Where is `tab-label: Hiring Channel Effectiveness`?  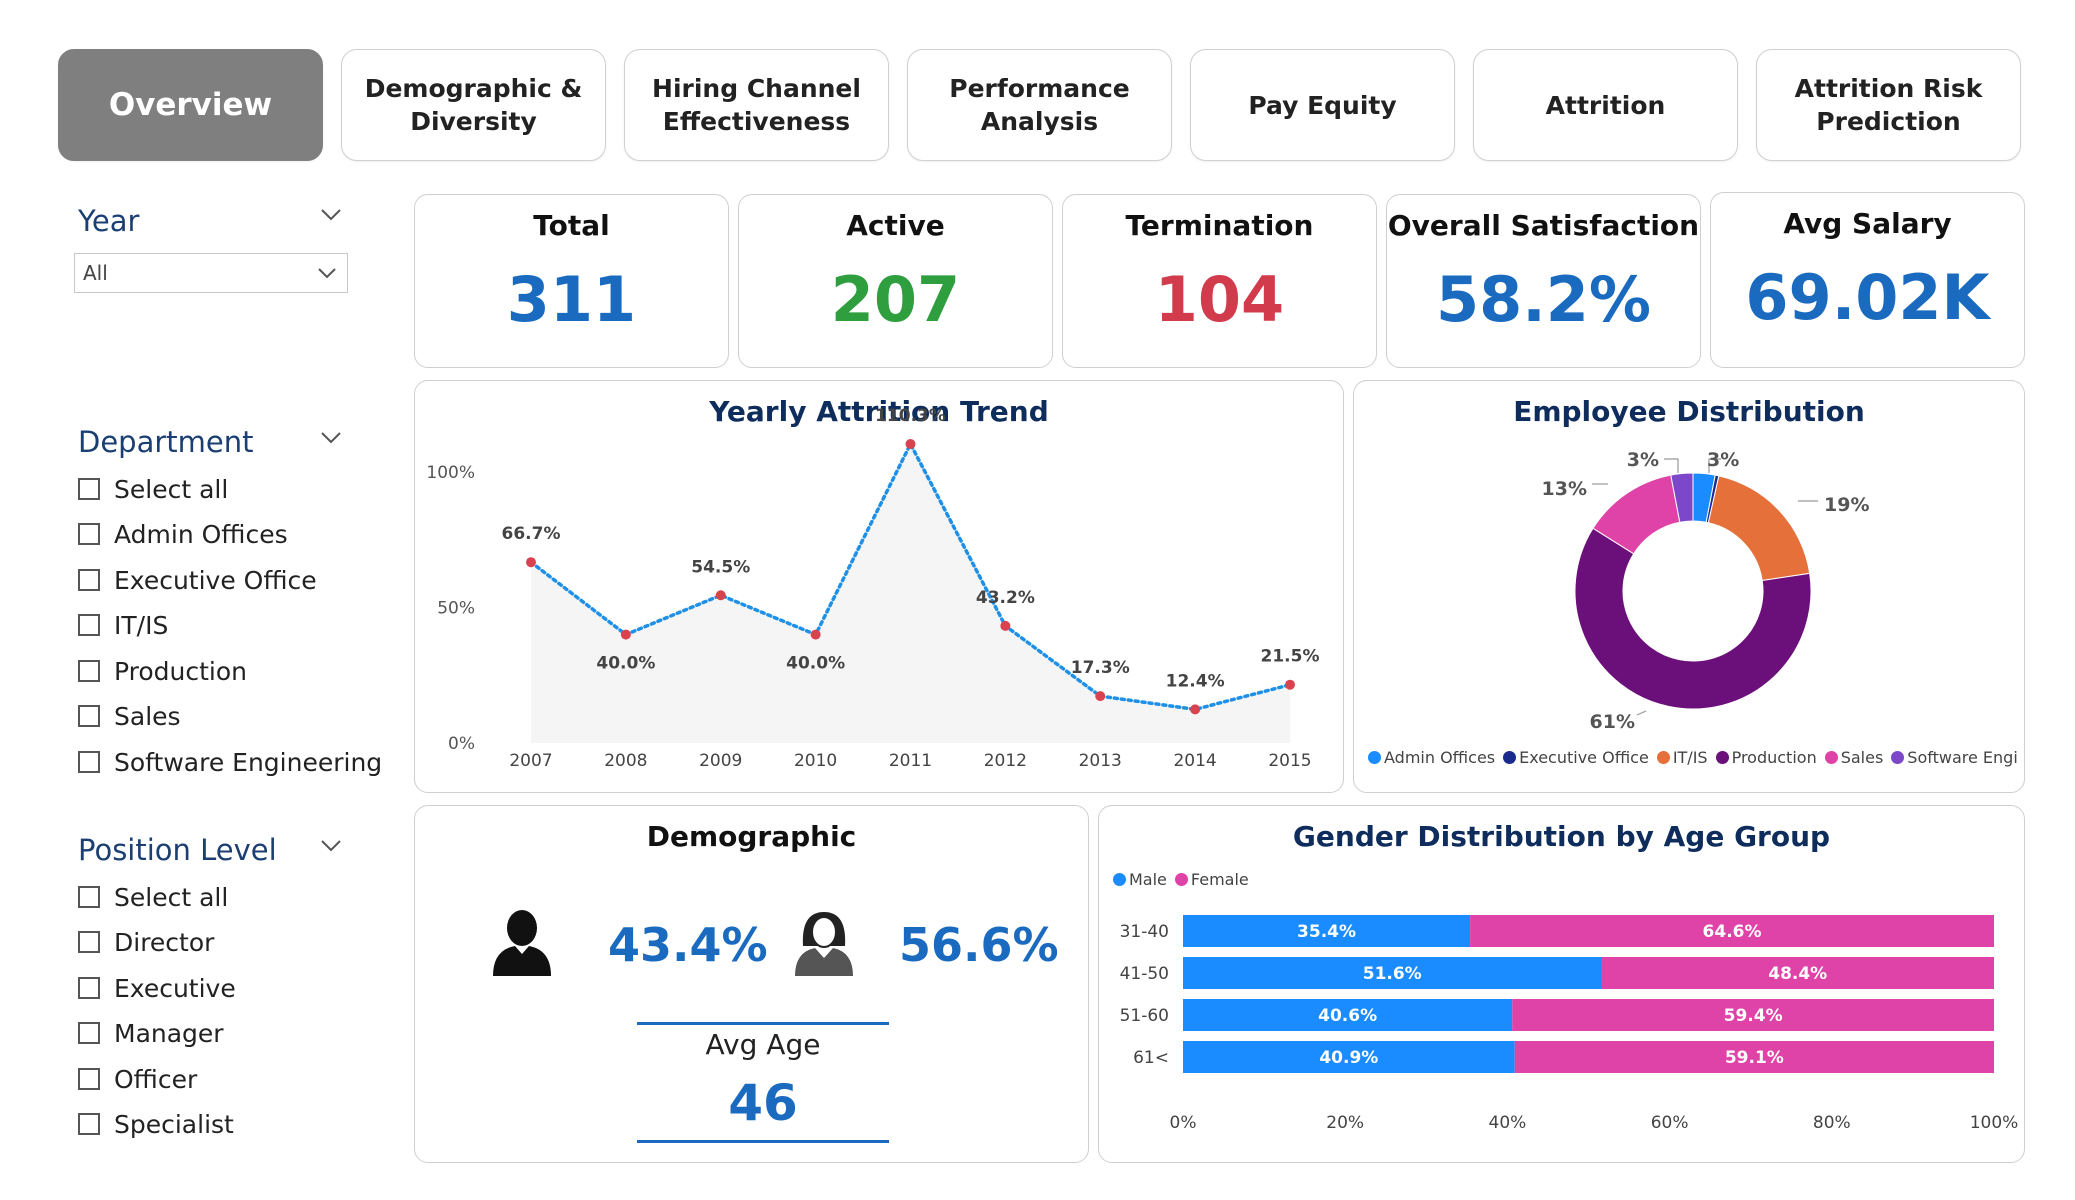 tab-label: Hiring Channel Effectiveness is located at coordinates (756, 105).